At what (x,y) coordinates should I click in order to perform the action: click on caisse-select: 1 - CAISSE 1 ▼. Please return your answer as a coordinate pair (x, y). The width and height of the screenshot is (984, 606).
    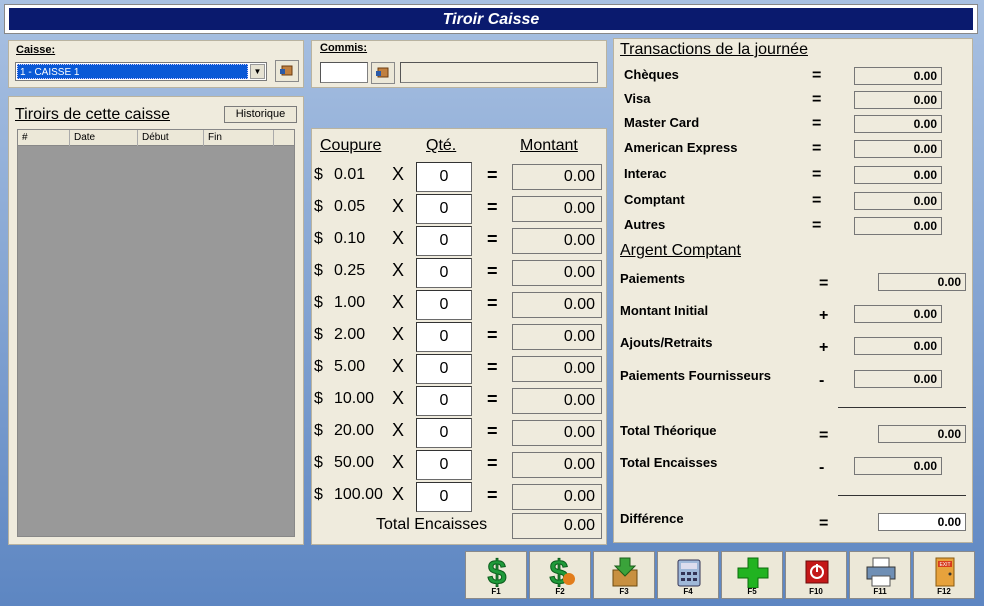
    Looking at the image, I should click on (141, 71).